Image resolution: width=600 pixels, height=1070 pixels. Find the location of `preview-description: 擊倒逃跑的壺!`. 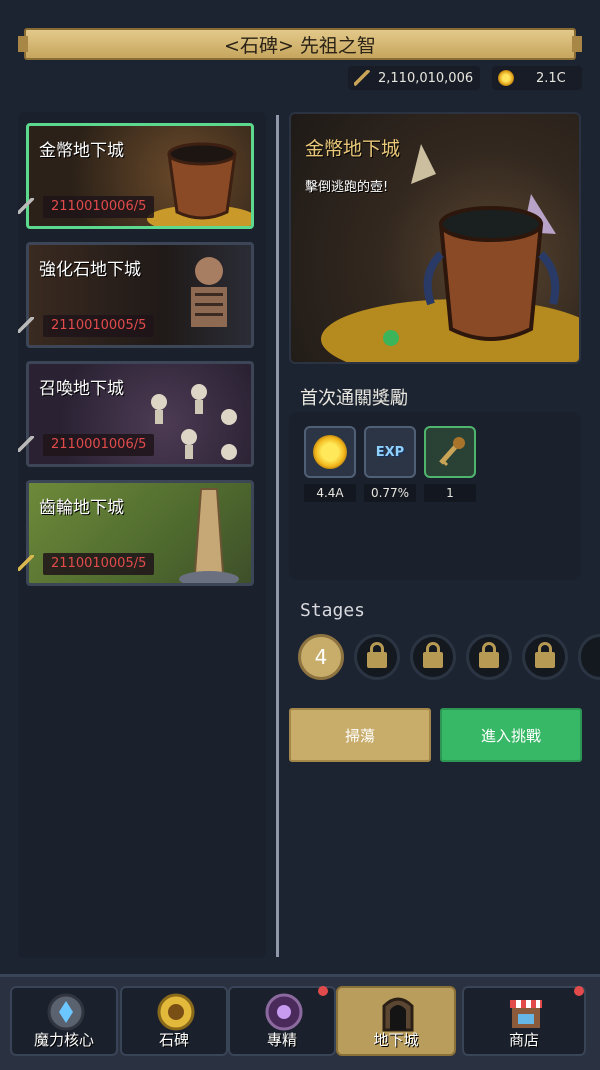

preview-description: 擊倒逃跑的壺! is located at coordinates (347, 187).